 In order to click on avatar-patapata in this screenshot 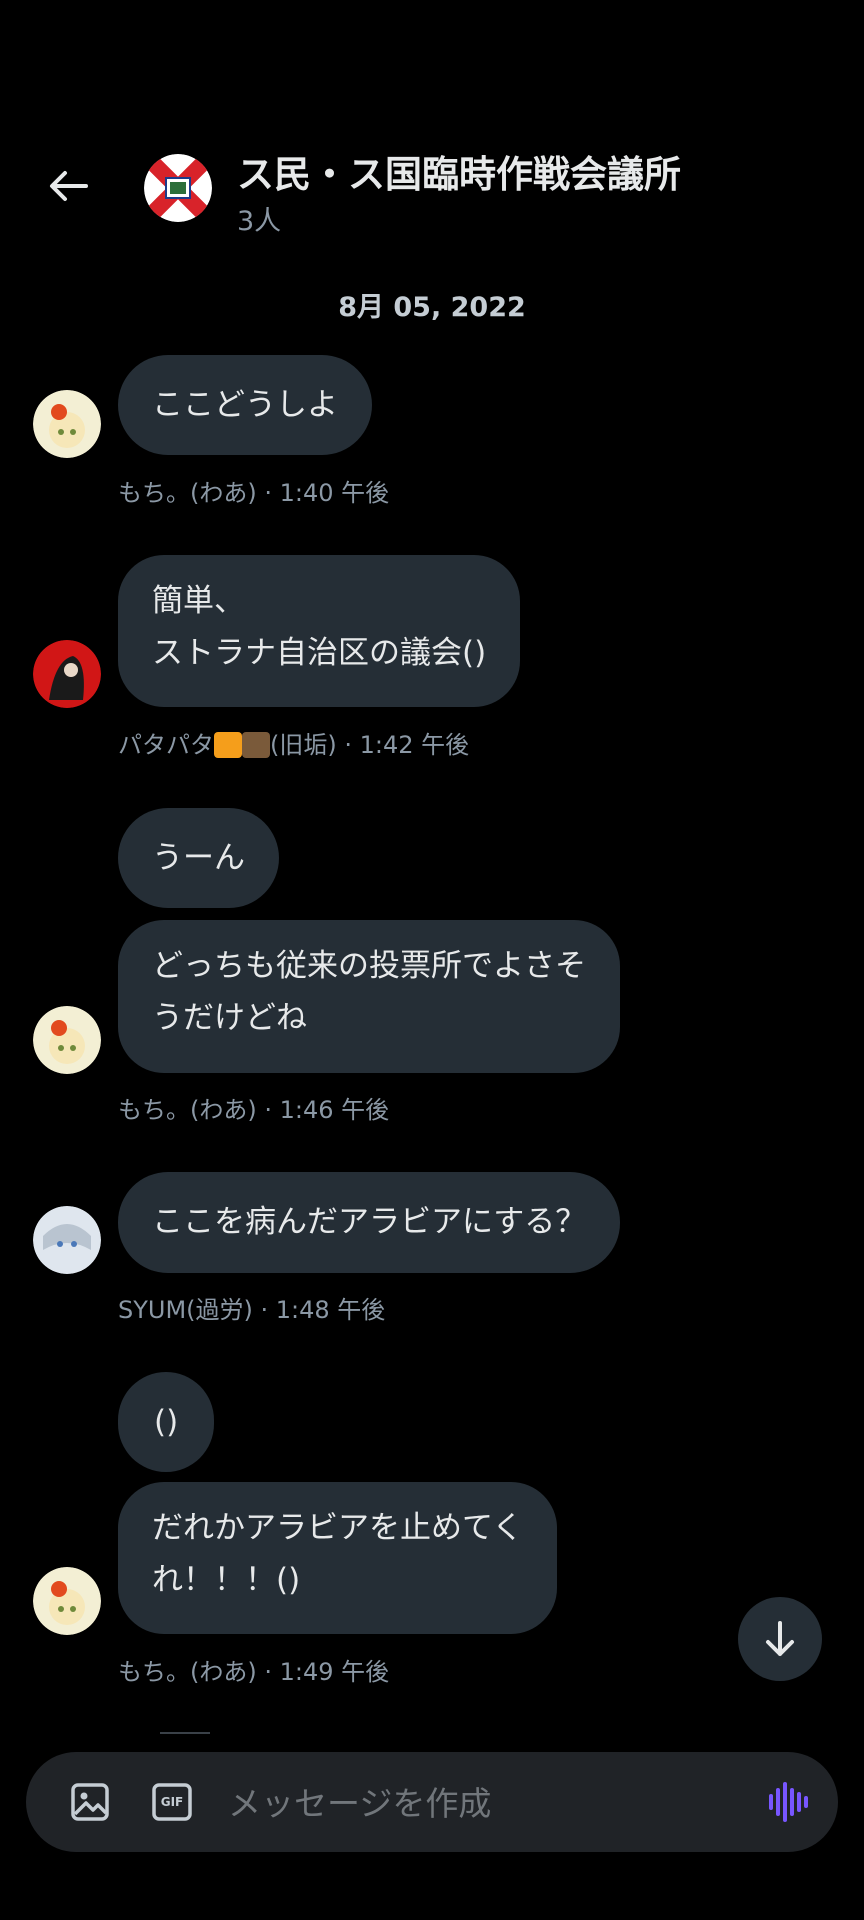, I will do `click(67, 674)`.